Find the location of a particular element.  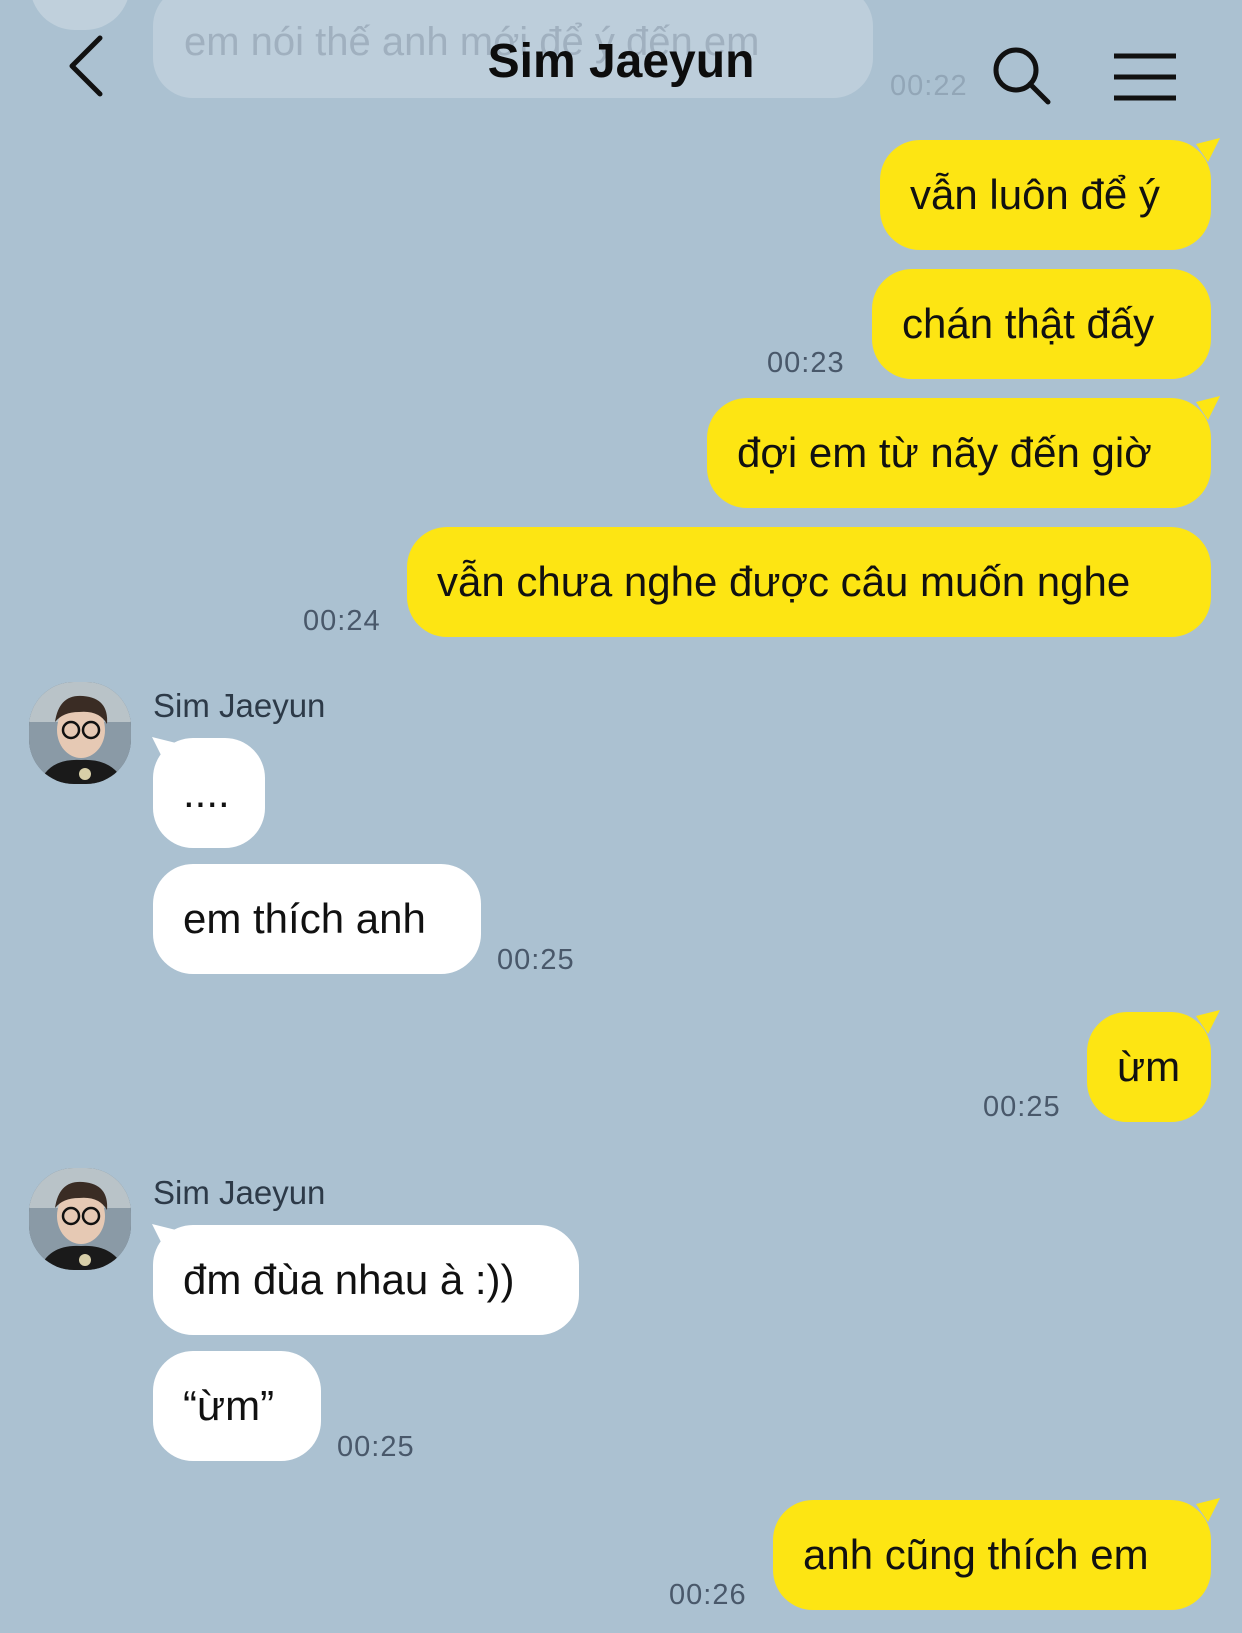

their-message-bubble: em thích anh is located at coordinates (317, 919).